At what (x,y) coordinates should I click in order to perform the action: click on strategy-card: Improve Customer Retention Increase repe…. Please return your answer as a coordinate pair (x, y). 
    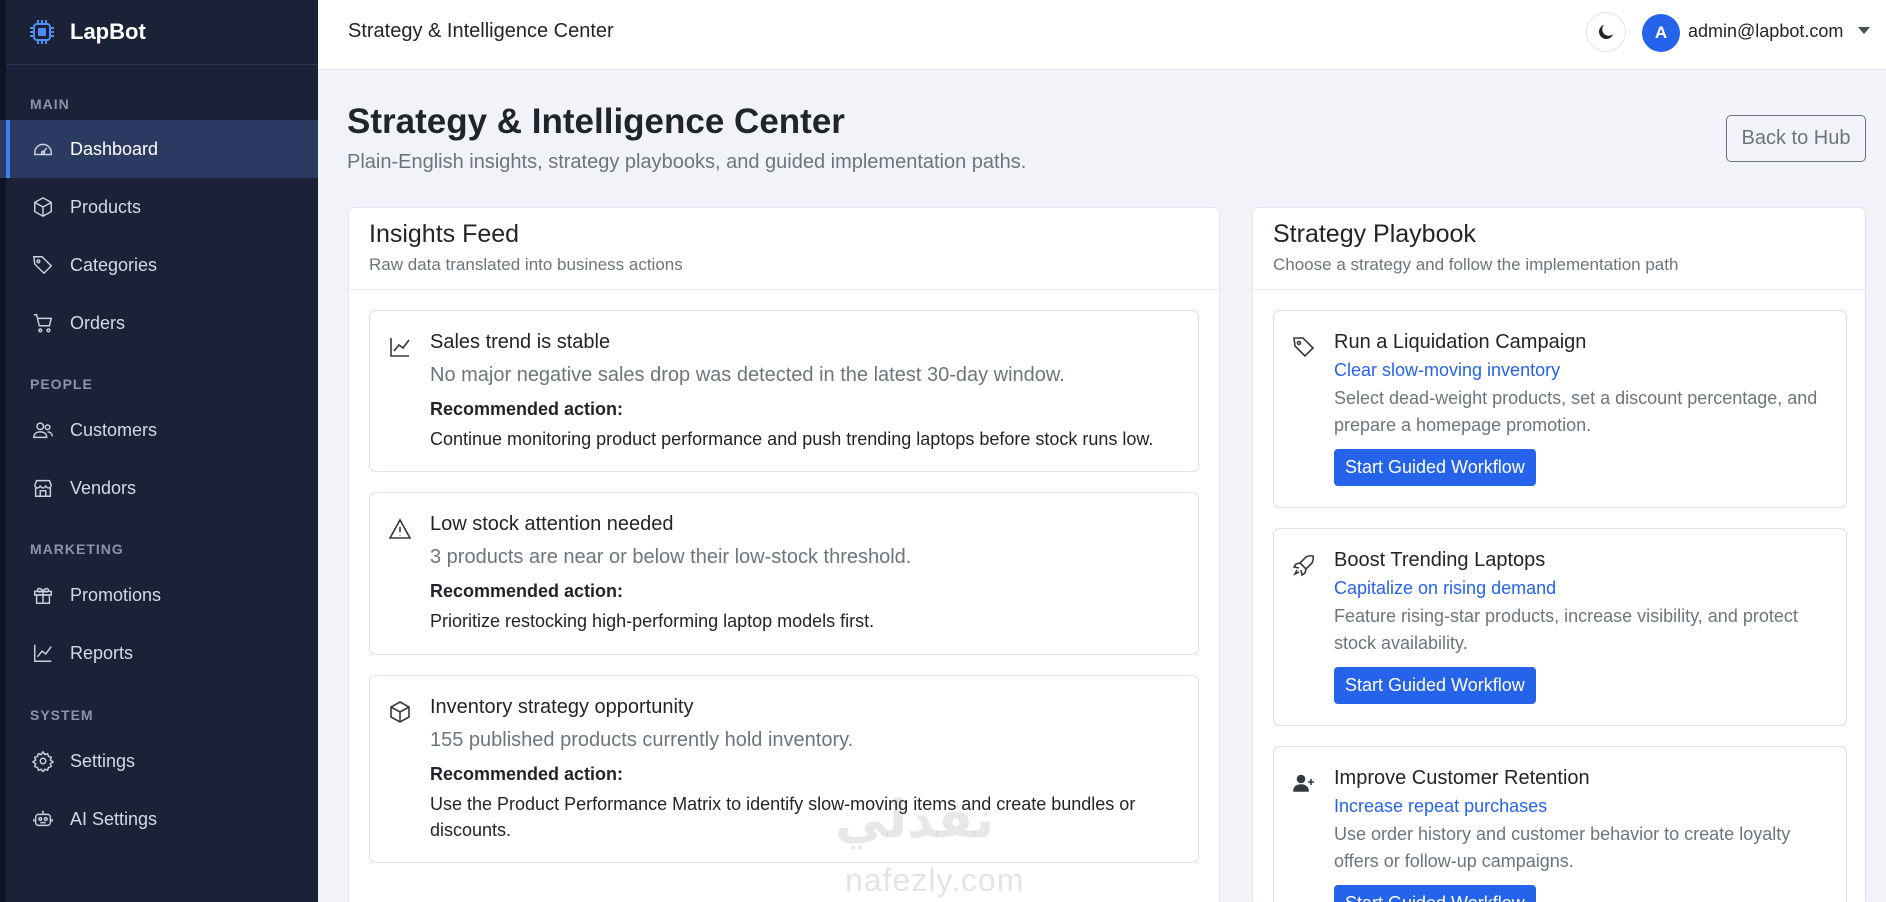
    Looking at the image, I should click on (1560, 824).